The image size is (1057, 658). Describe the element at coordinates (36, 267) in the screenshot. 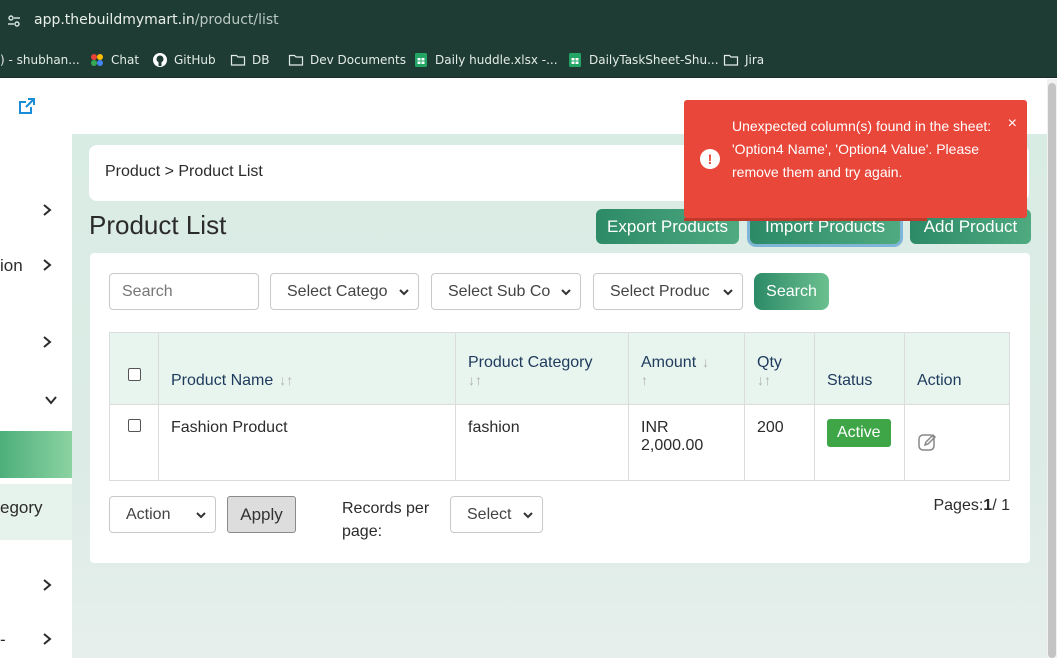

I see `sidebar-item-2: ion` at that location.